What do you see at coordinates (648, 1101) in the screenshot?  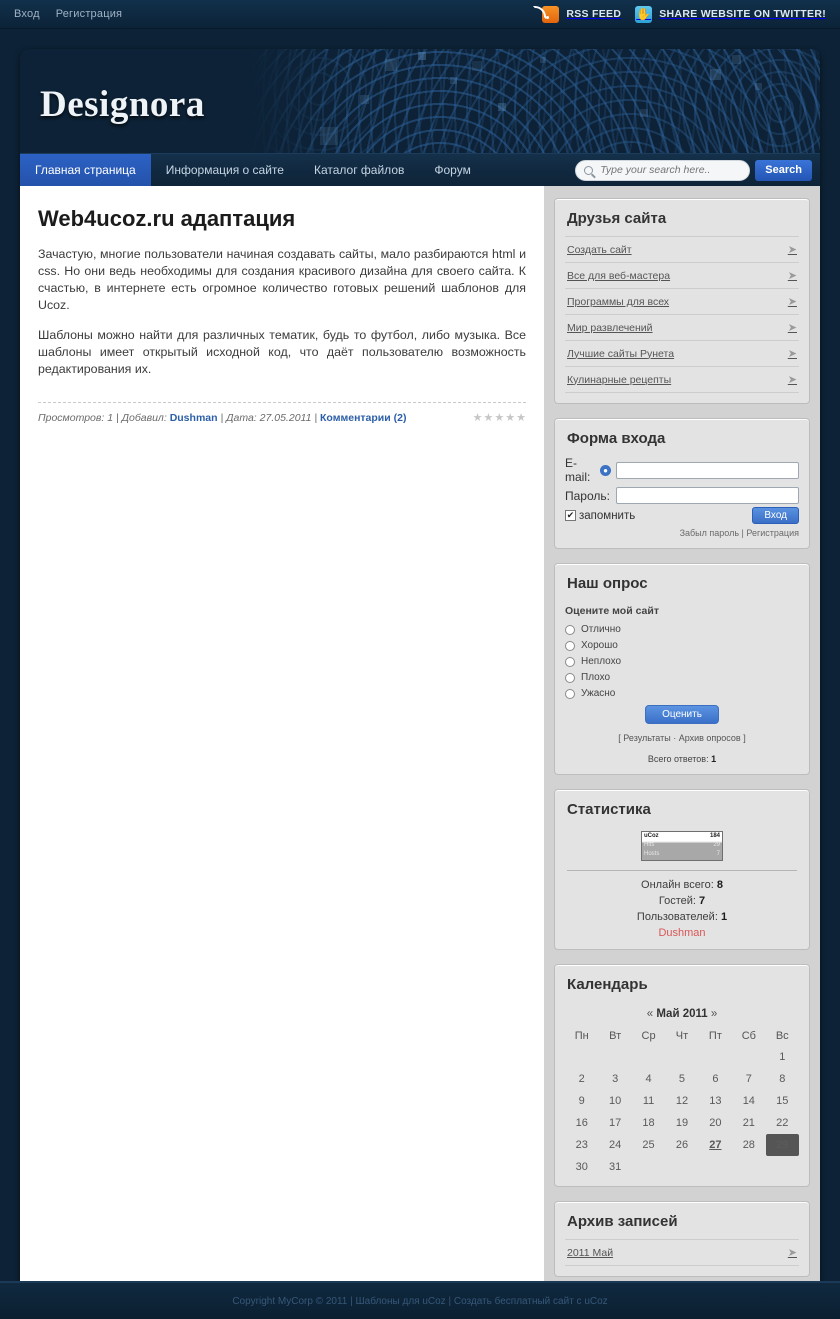 I see `calendar-day: 11` at bounding box center [648, 1101].